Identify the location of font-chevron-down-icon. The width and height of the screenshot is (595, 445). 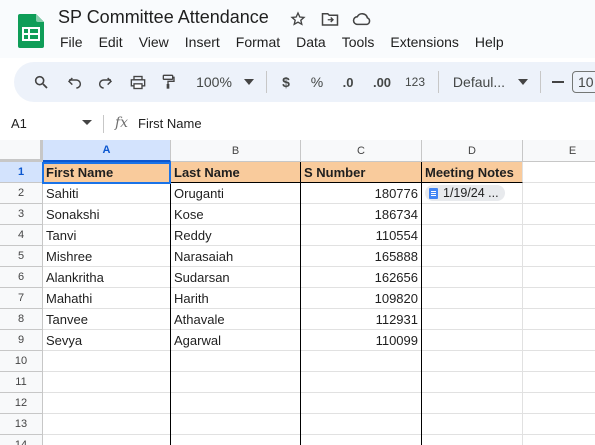
(523, 82).